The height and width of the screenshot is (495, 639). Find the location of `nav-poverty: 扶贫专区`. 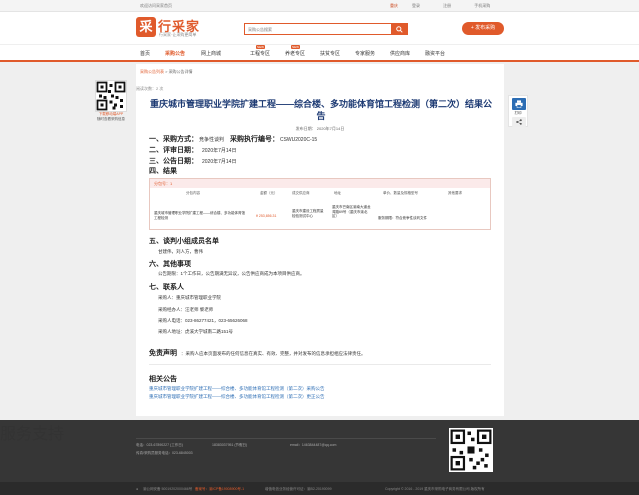

nav-poverty: 扶贫专区 is located at coordinates (330, 53).